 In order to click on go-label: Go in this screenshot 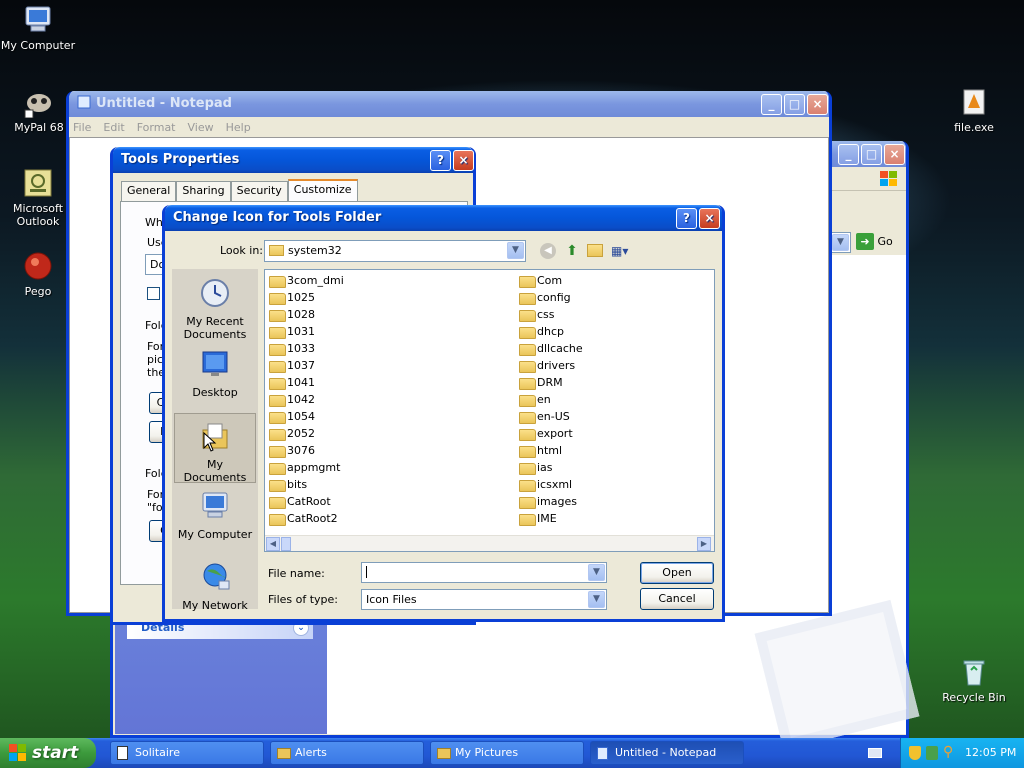, I will do `click(885, 241)`.